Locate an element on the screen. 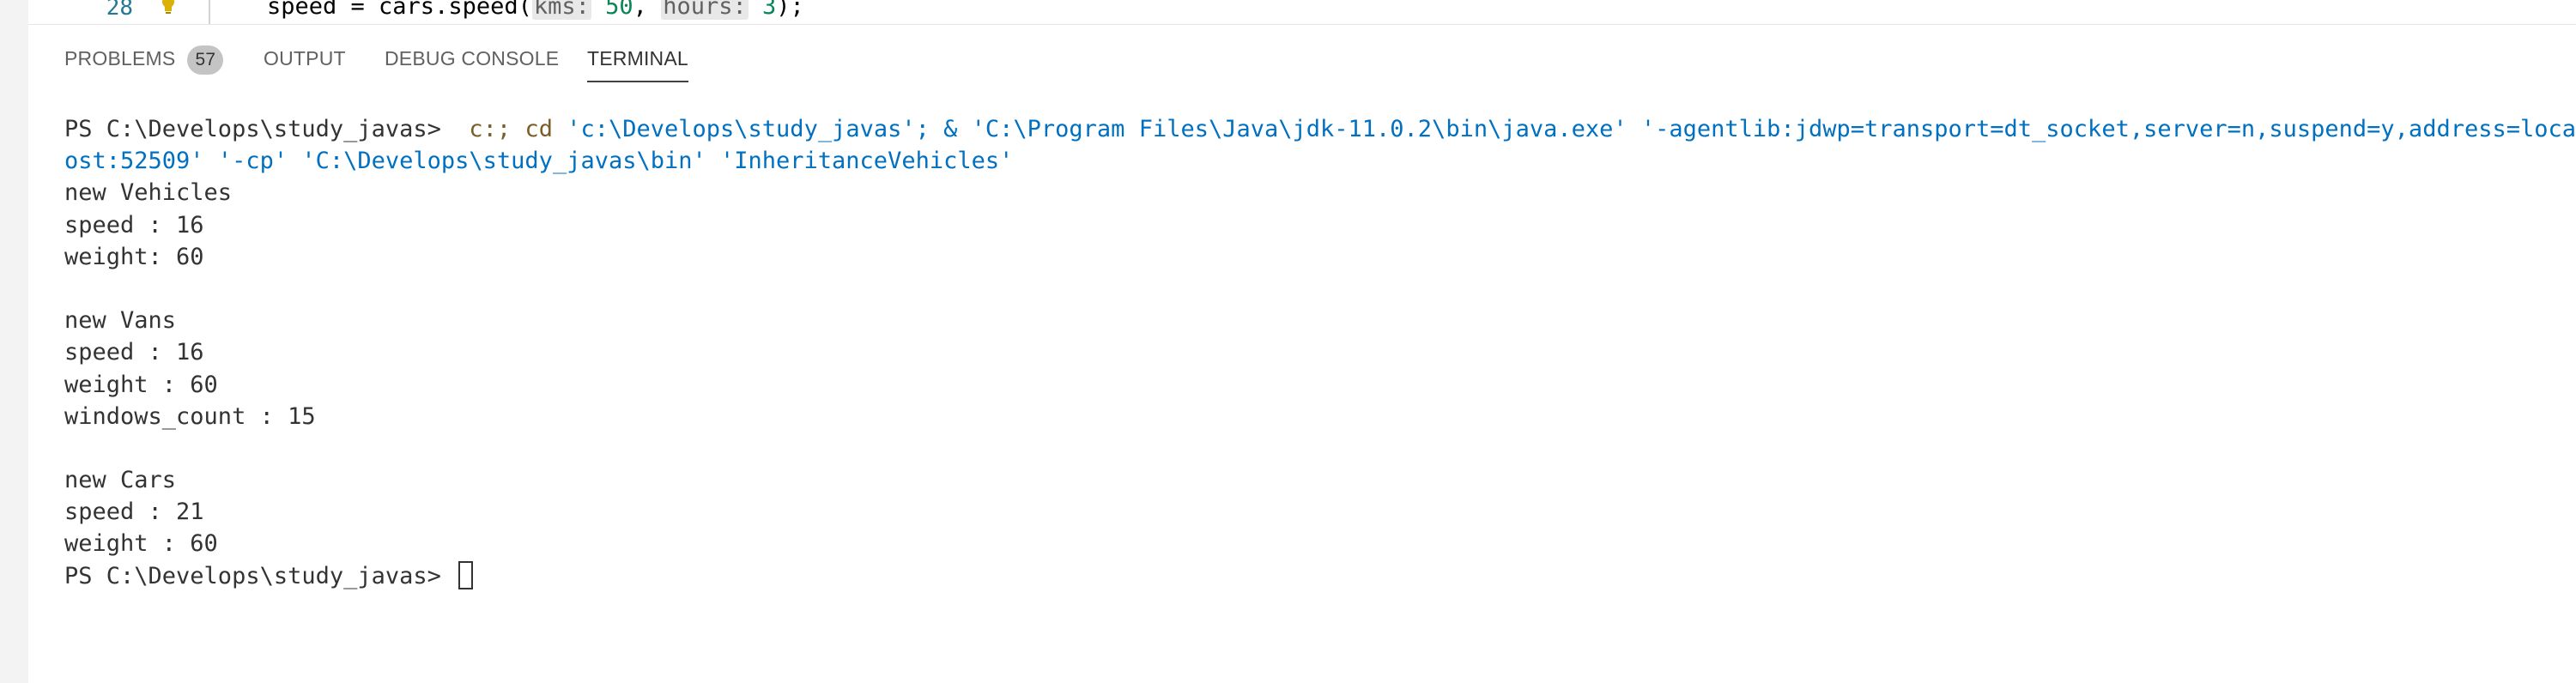 This screenshot has height=683, width=2576. tab-terminal: TERMINAL is located at coordinates (637, 62).